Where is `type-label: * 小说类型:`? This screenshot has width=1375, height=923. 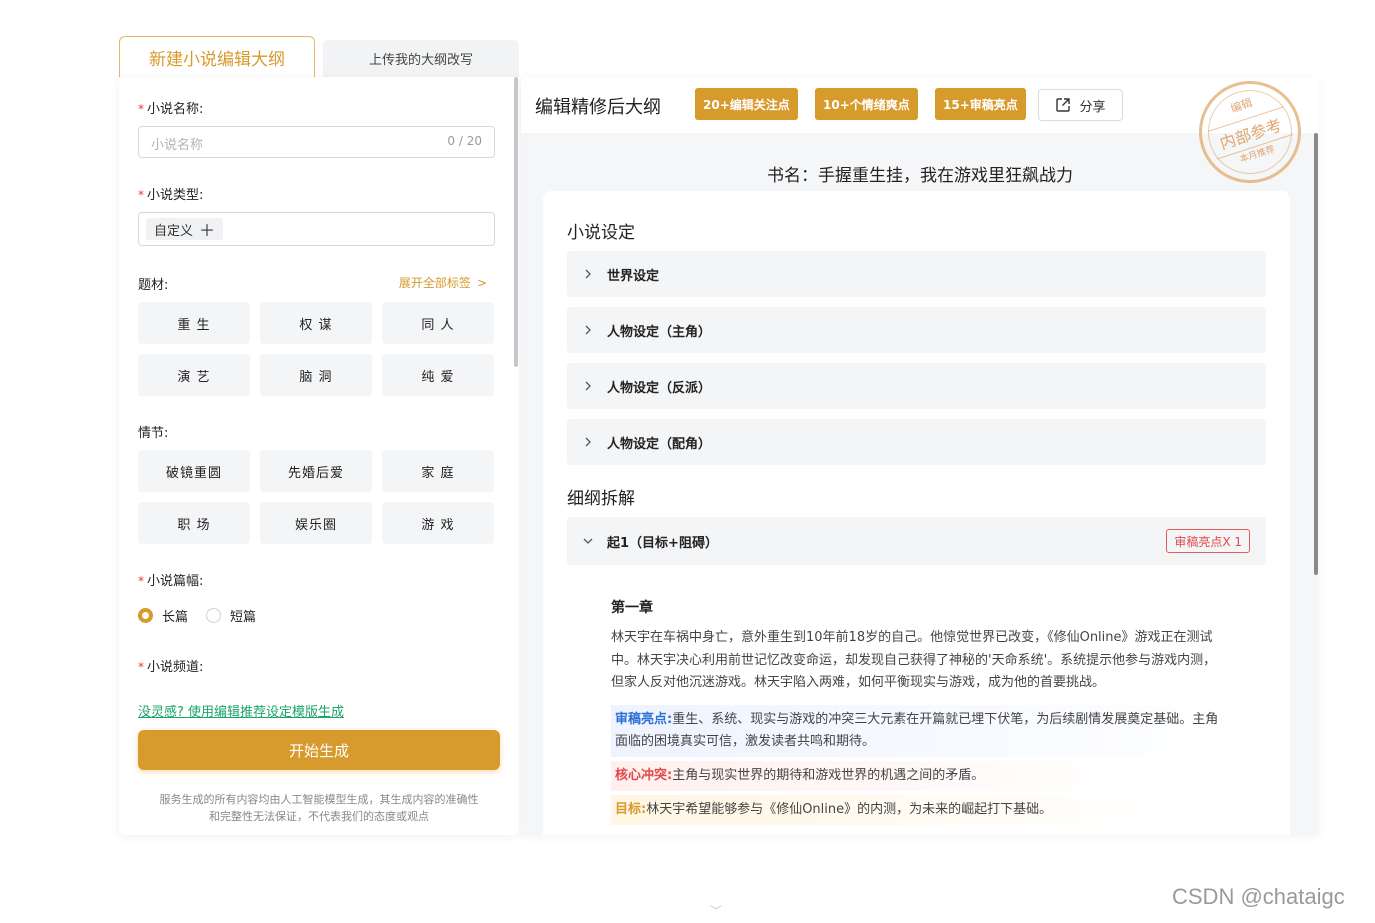
type-label: * 小说类型: is located at coordinates (171, 195).